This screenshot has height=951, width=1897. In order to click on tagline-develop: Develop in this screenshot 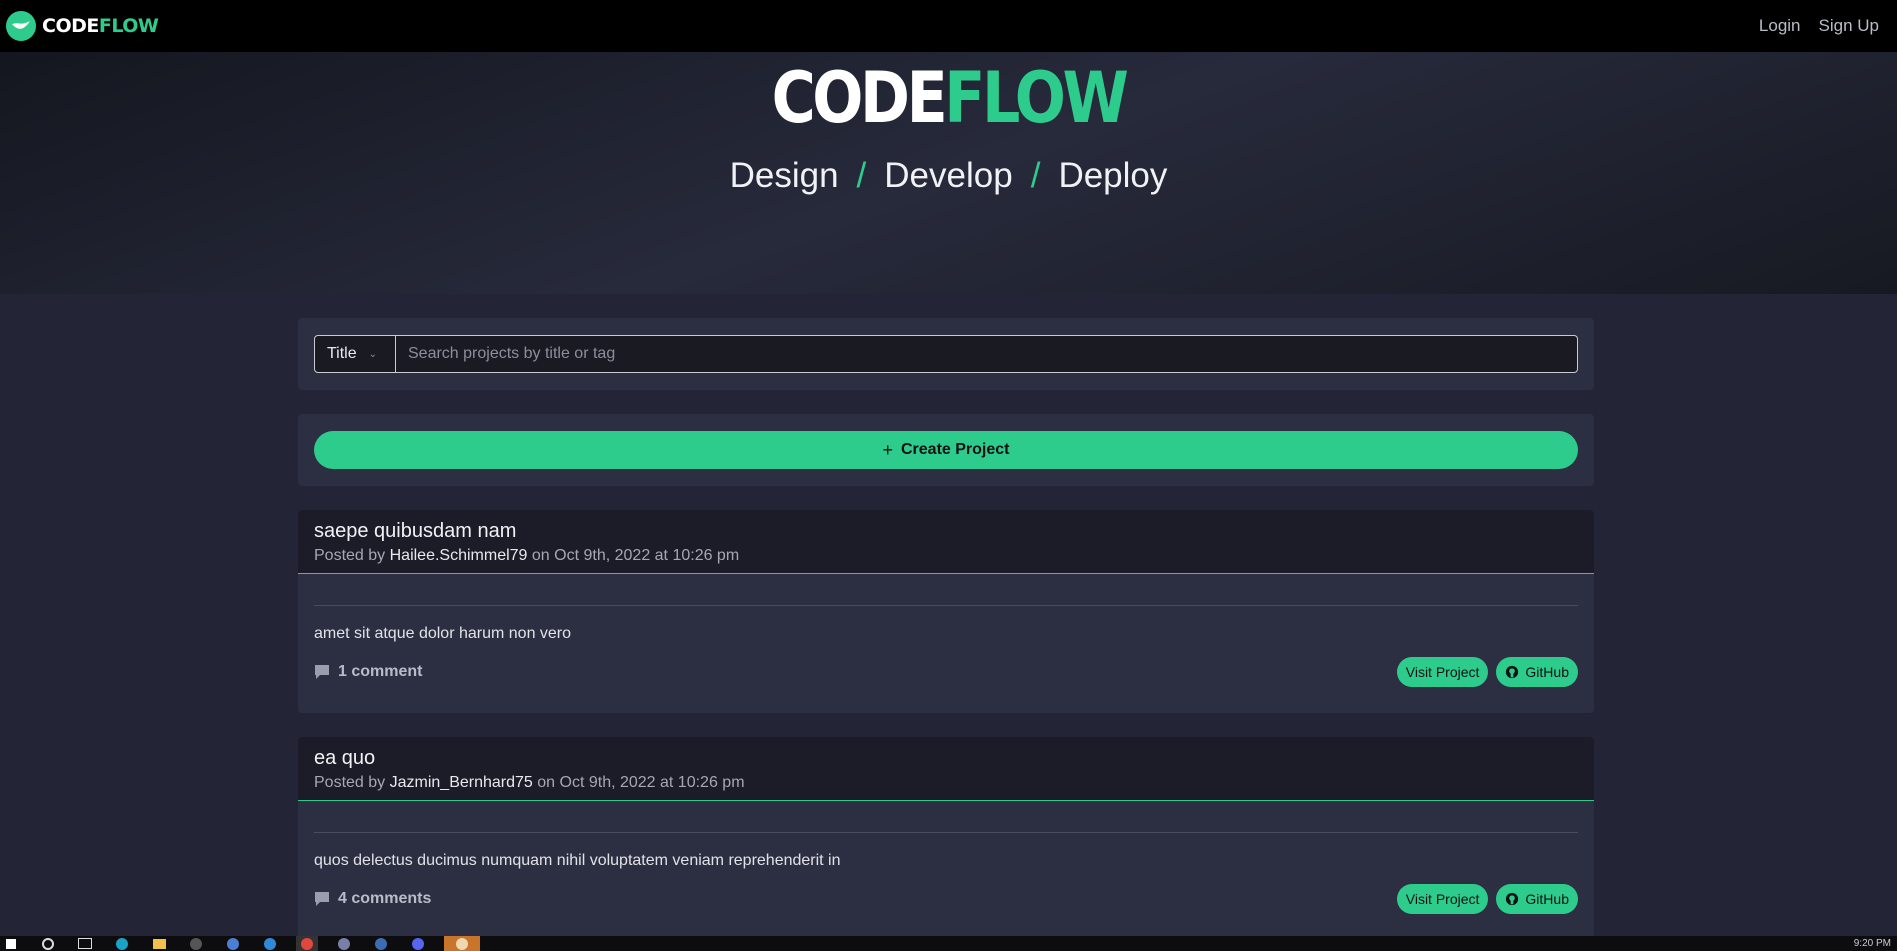, I will do `click(948, 175)`.